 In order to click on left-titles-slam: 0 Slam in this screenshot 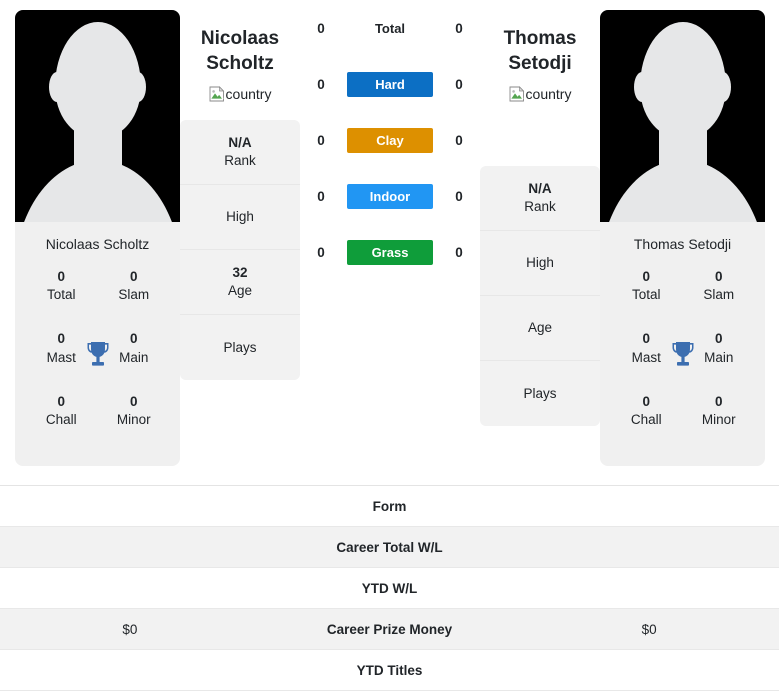, I will do `click(134, 286)`.